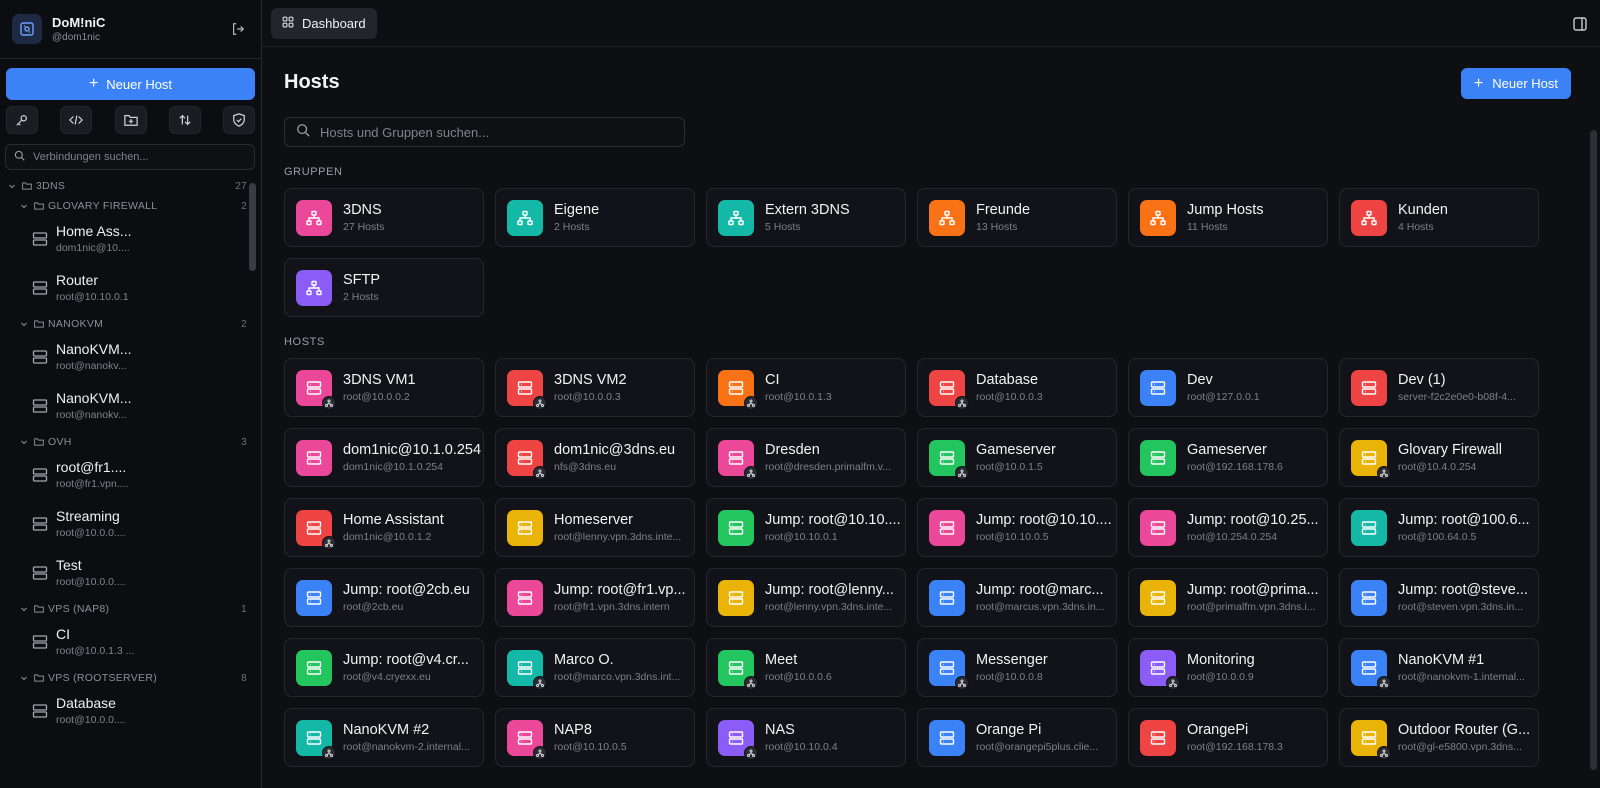  Describe the element at coordinates (379, 380) in the screenshot. I see `host-name: 3DNS VM1` at that location.